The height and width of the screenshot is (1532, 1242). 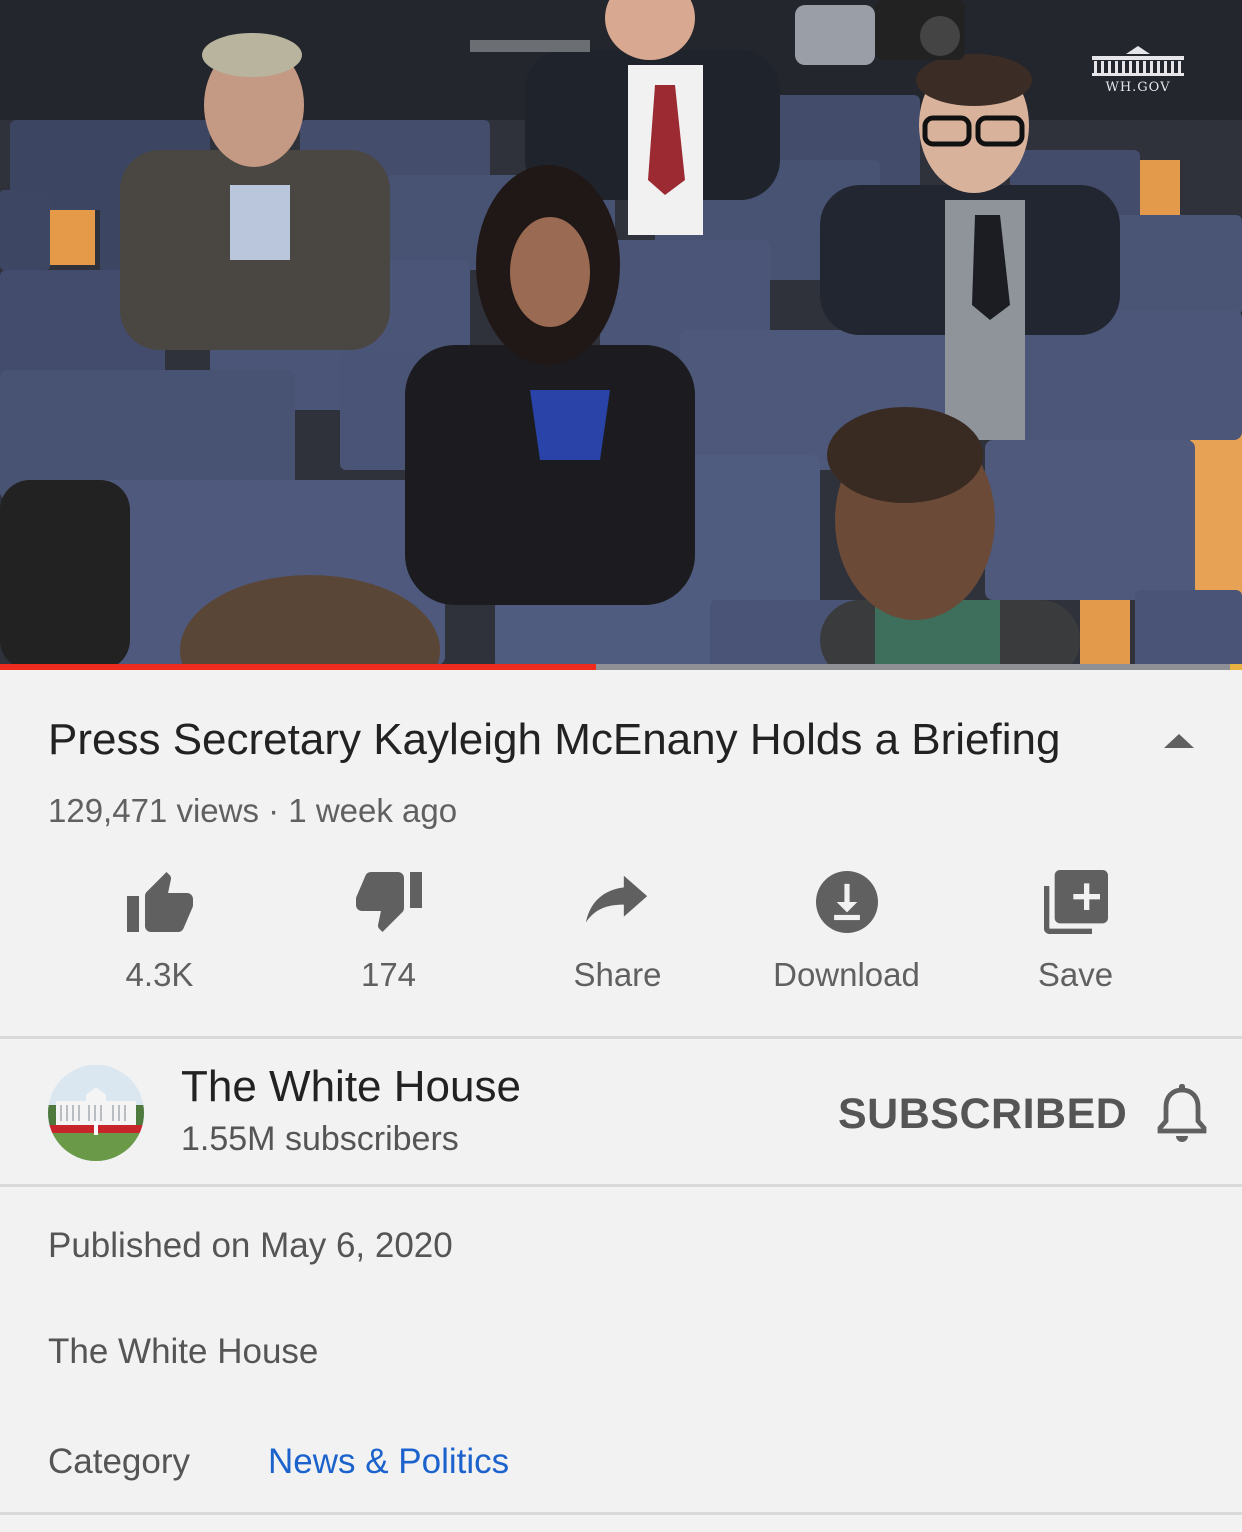 What do you see at coordinates (159, 902) in the screenshot?
I see `thumbs-up-icon` at bounding box center [159, 902].